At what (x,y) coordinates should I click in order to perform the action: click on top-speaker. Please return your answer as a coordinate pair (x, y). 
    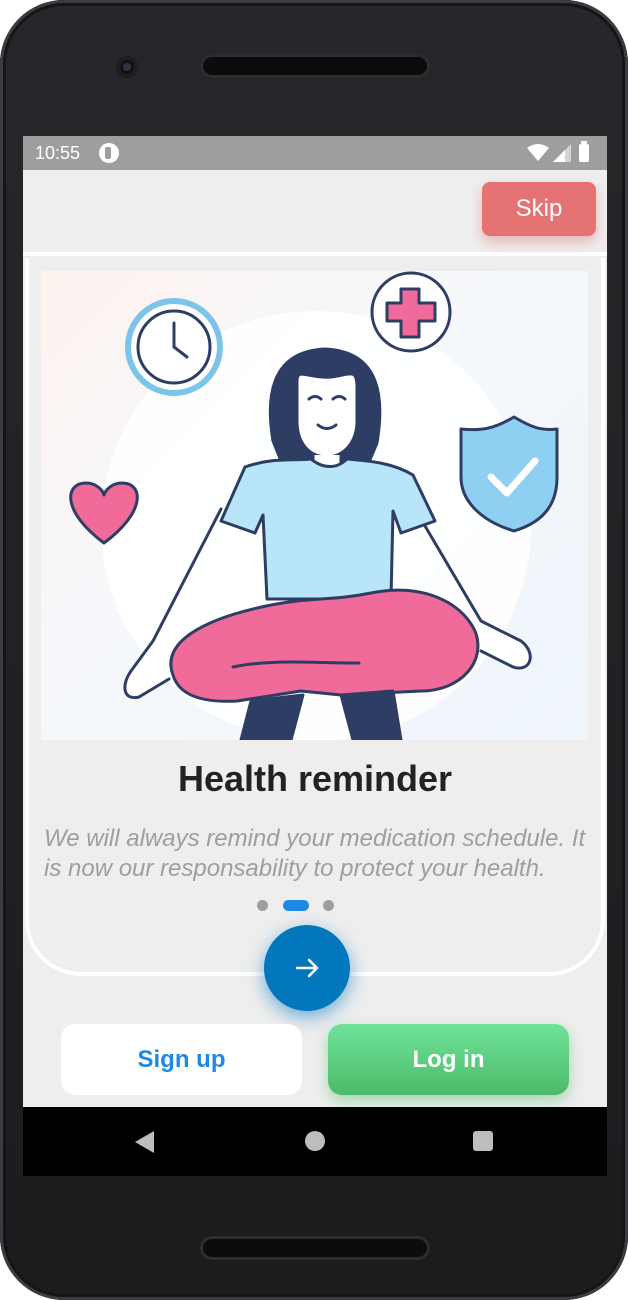
    Looking at the image, I should click on (315, 66).